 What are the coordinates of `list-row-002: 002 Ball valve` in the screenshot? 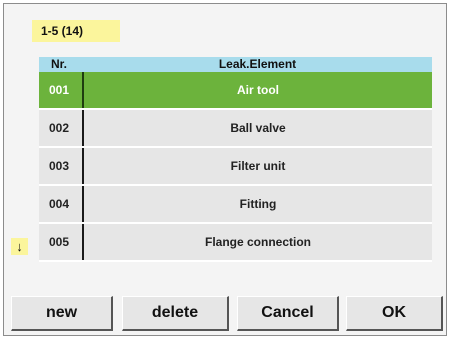 It's located at (235, 129).